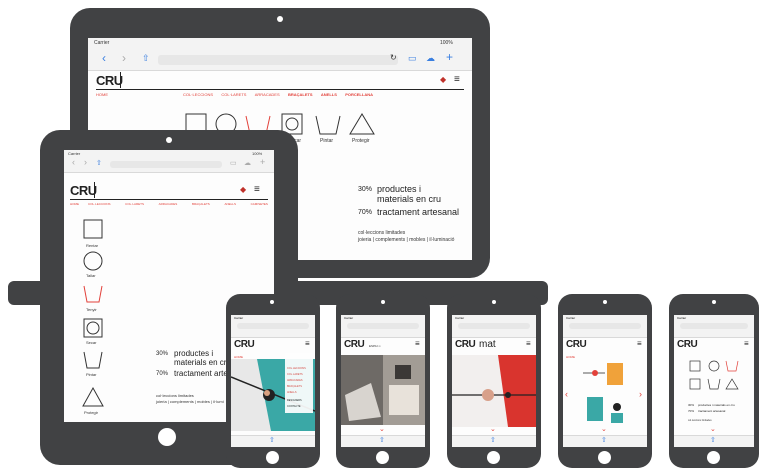  Describe the element at coordinates (746, 343) in the screenshot. I see `phone-5-menu-icon: ≡` at that location.